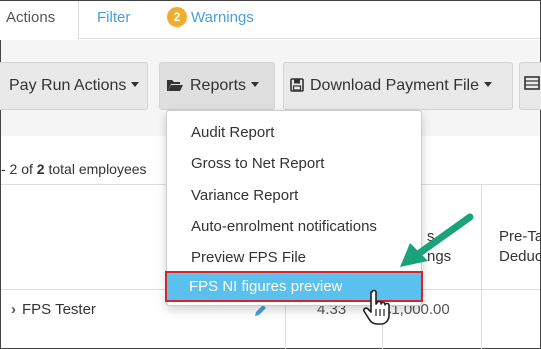 The height and width of the screenshot is (349, 541). Describe the element at coordinates (175, 88) in the screenshot. I see `folder-open-icon` at that location.